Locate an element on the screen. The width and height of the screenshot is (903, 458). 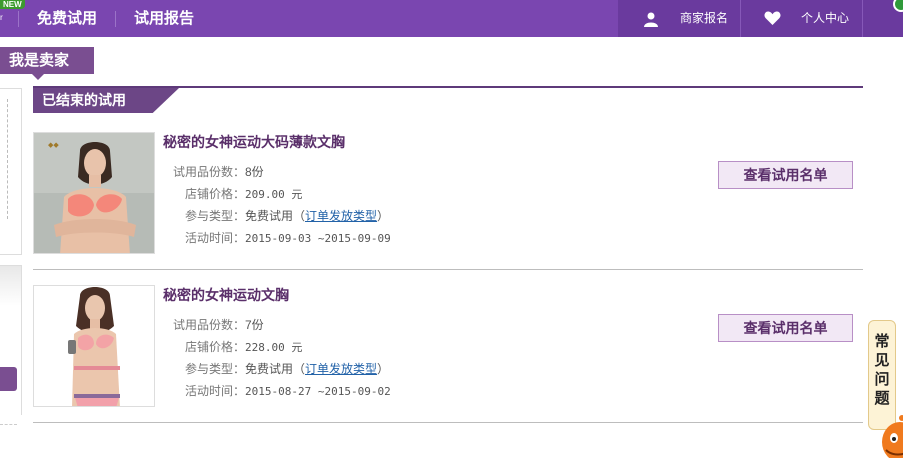
trial-price: 店铺价格：228.00 元 is located at coordinates (232, 346).